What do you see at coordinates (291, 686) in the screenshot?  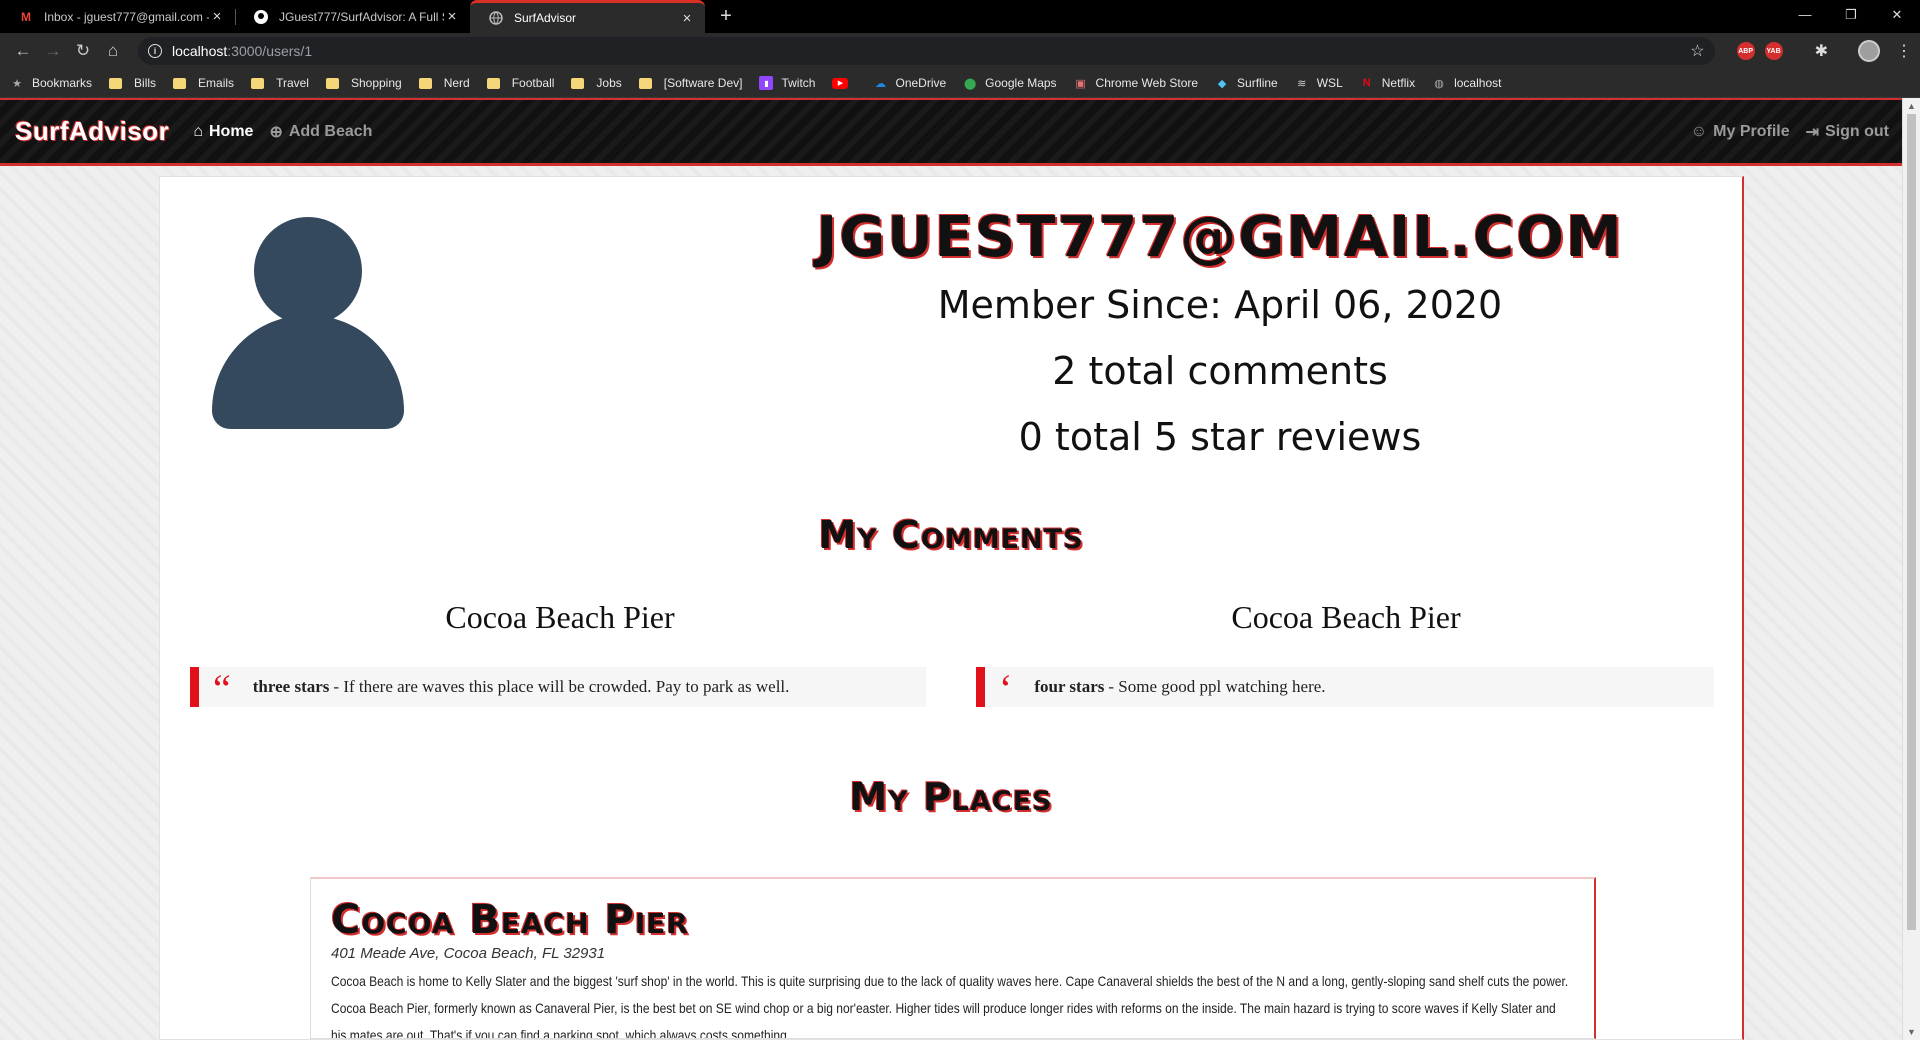 I see `comment-rating: three stars` at bounding box center [291, 686].